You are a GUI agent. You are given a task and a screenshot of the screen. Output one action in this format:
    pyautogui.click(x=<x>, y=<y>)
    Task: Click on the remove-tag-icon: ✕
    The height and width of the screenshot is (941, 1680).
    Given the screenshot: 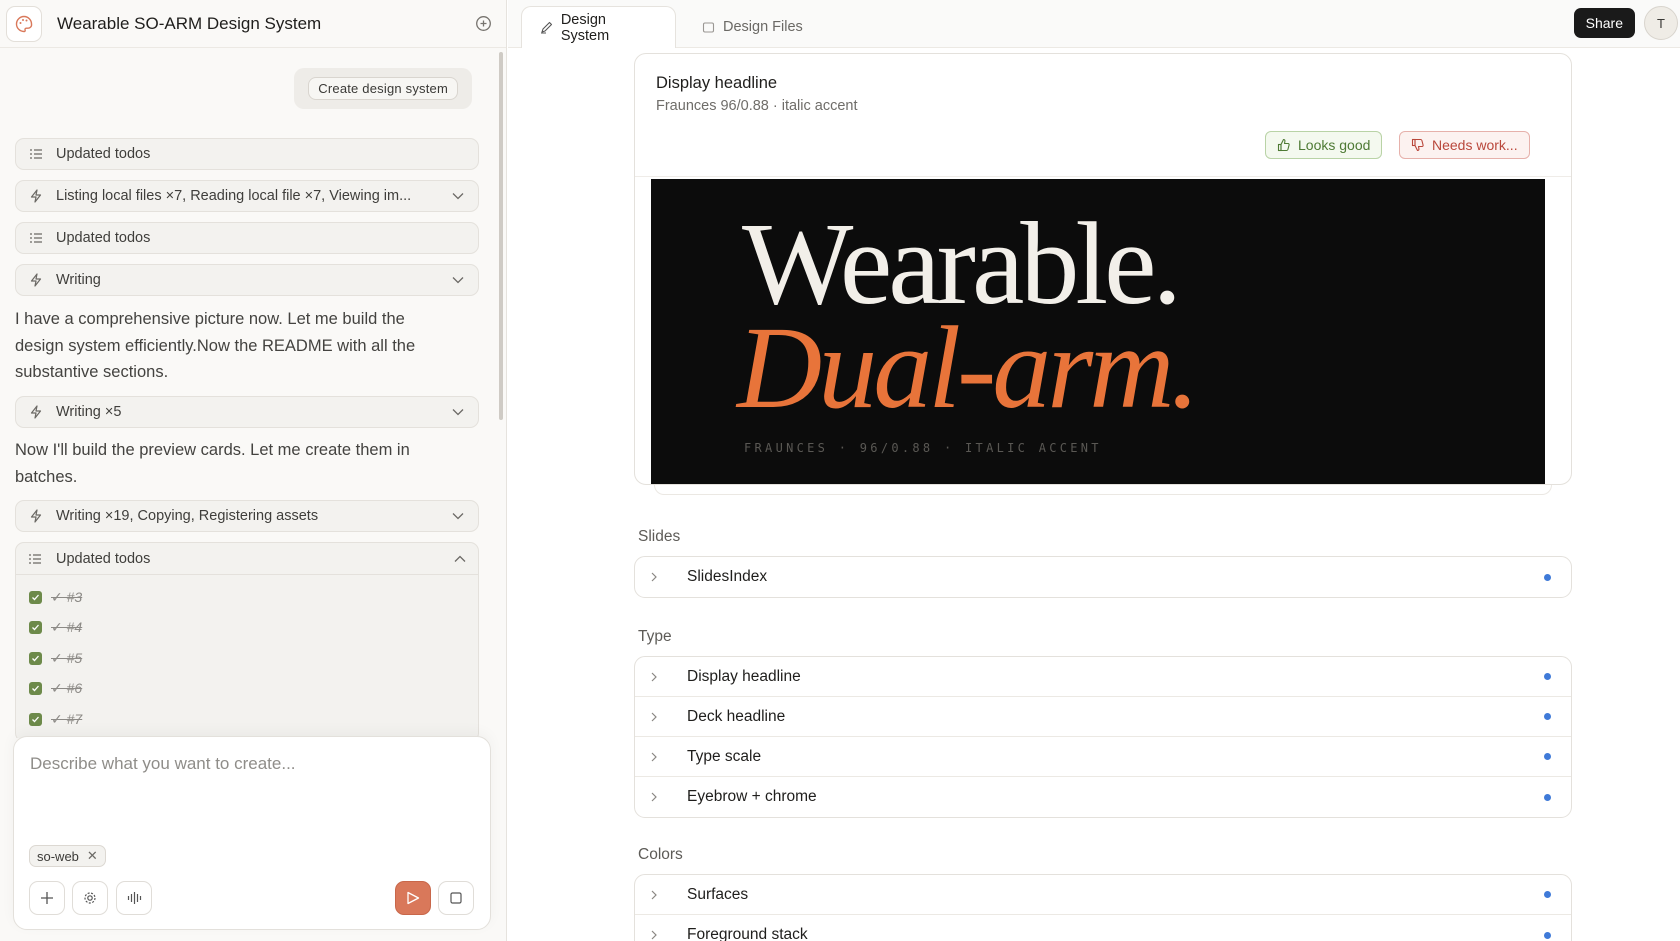 What is the action you would take?
    pyautogui.click(x=92, y=856)
    